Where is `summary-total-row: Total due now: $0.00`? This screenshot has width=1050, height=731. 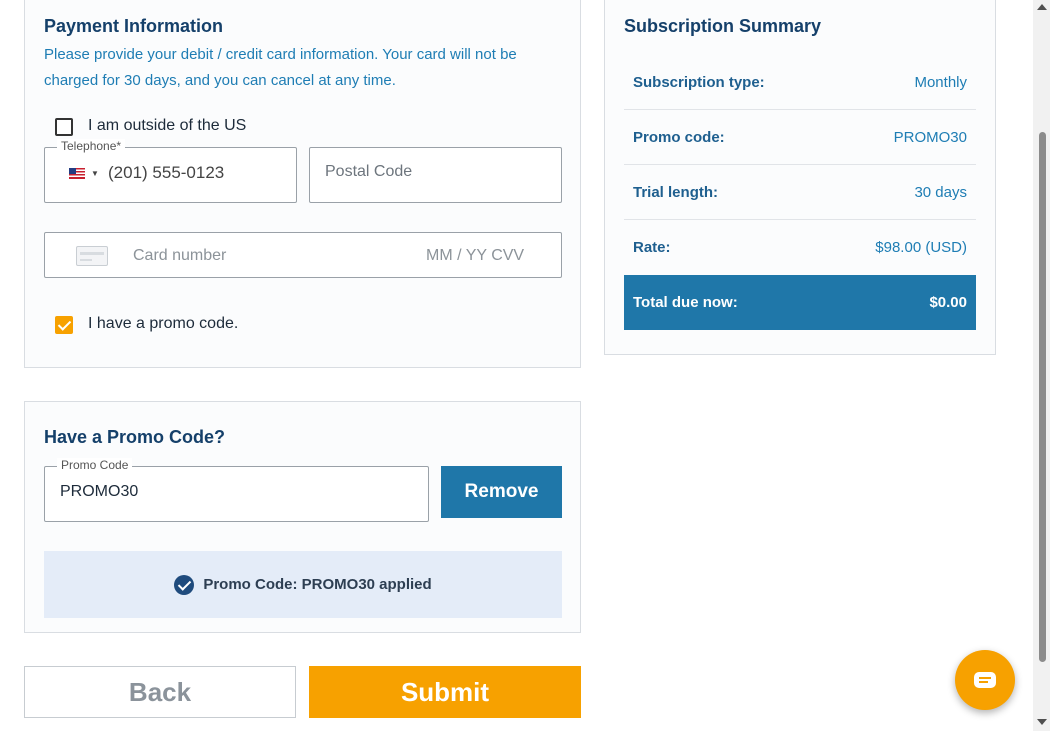 summary-total-row: Total due now: $0.00 is located at coordinates (800, 302).